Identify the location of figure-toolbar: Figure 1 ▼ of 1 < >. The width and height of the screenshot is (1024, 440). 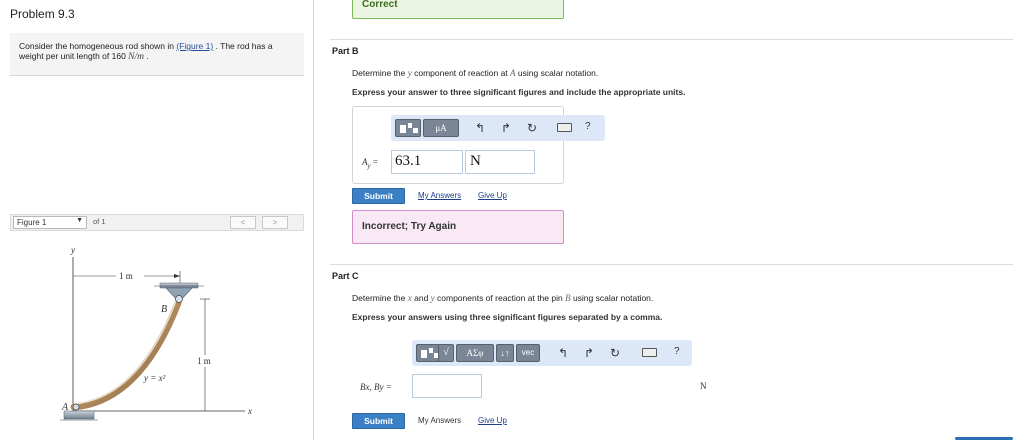
(157, 222).